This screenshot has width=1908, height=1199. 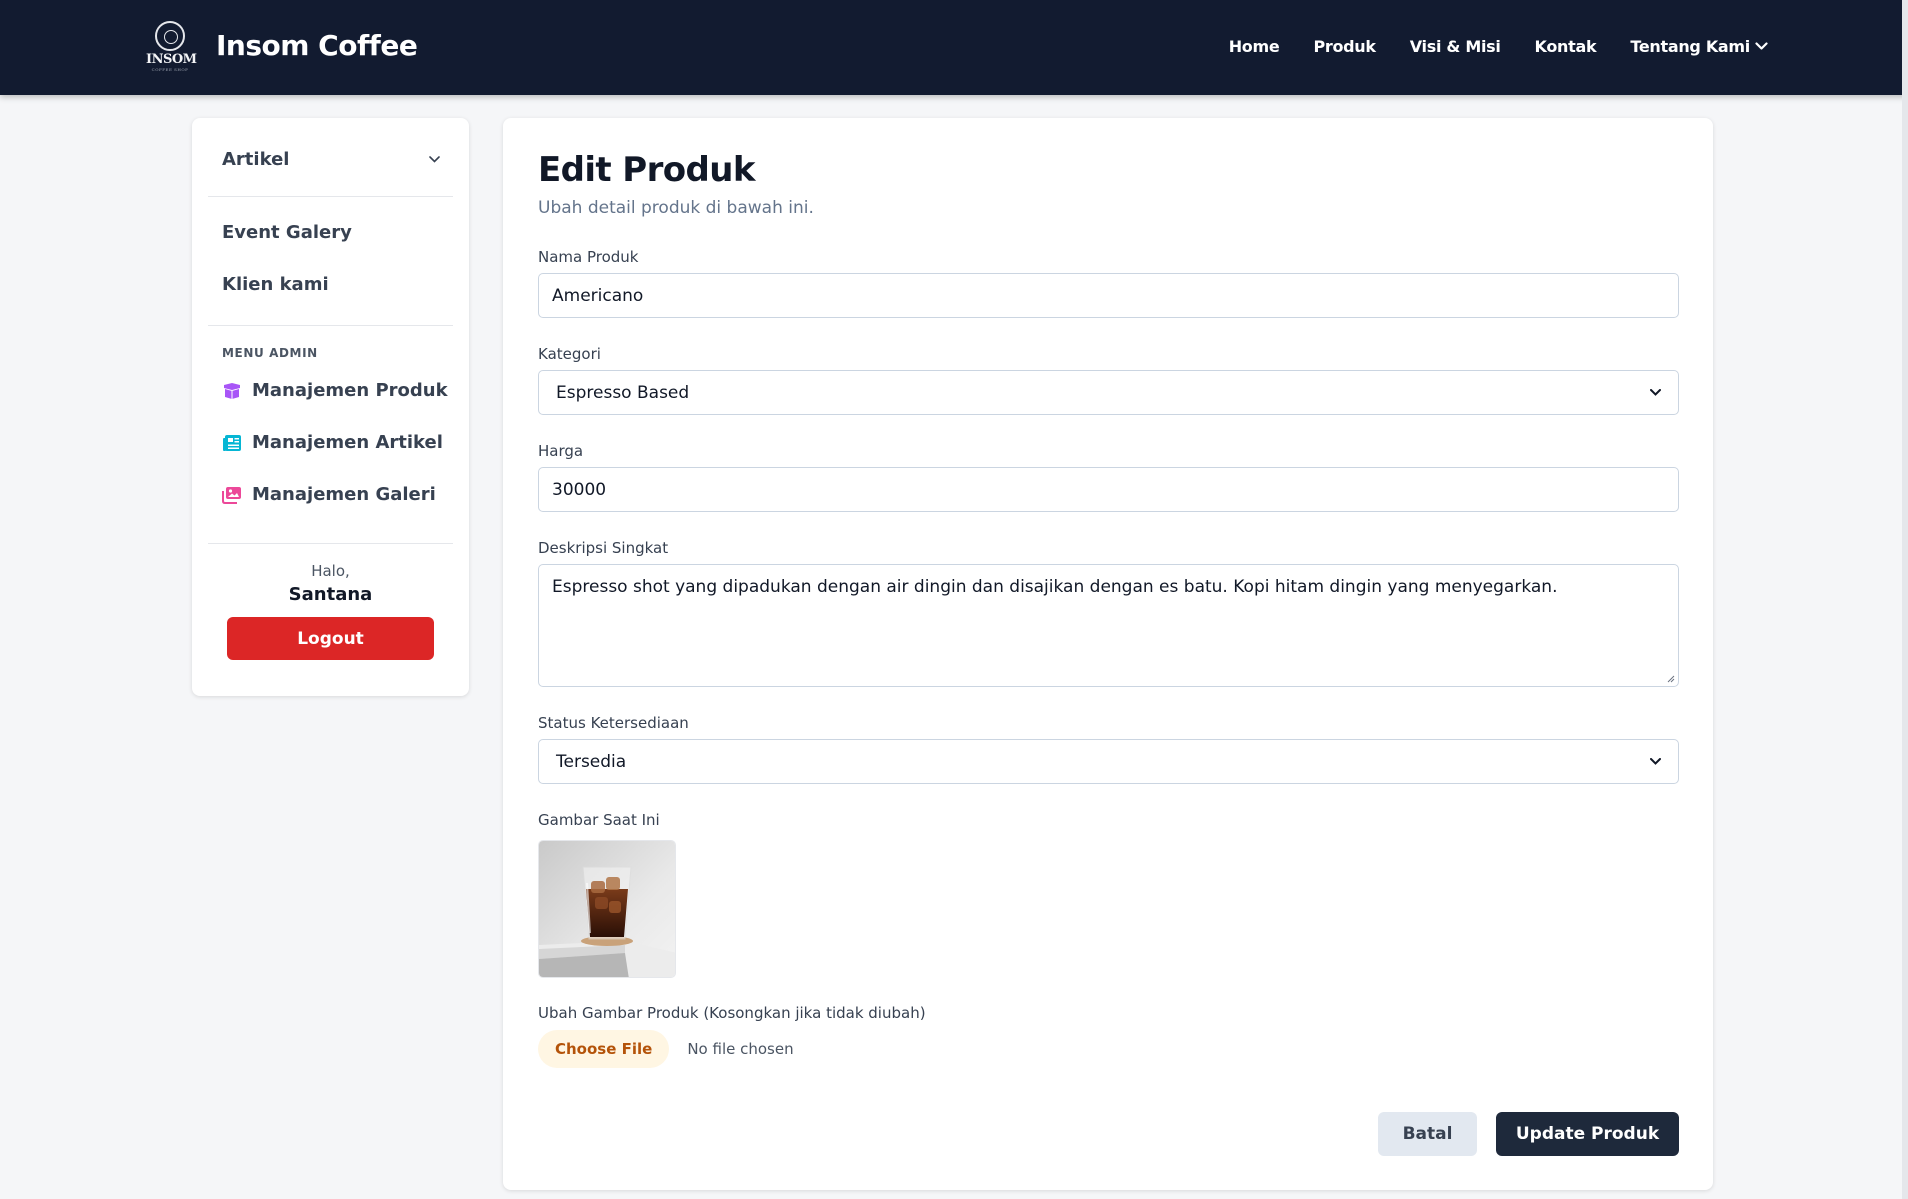 What do you see at coordinates (676, 208) in the screenshot?
I see `page-subtitle: Ubah detail produk di bawah ini.` at bounding box center [676, 208].